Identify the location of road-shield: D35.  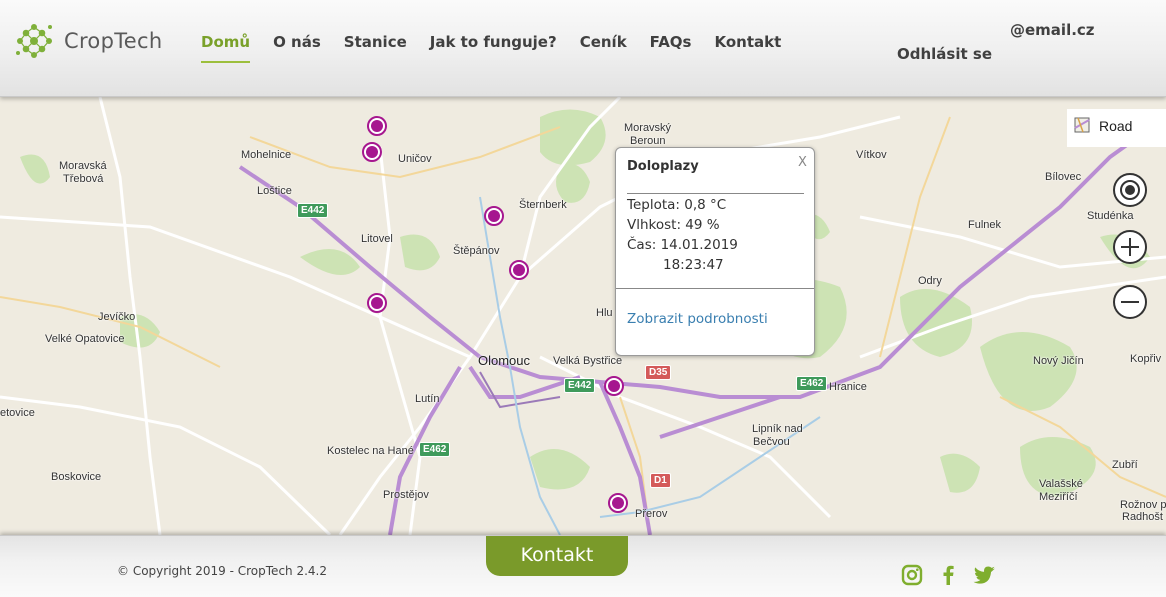
(658, 372).